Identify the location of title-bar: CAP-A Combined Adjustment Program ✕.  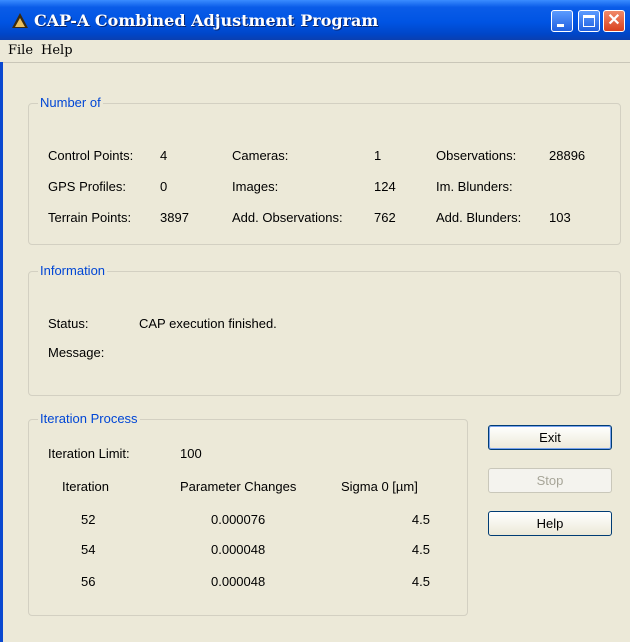
(315, 20).